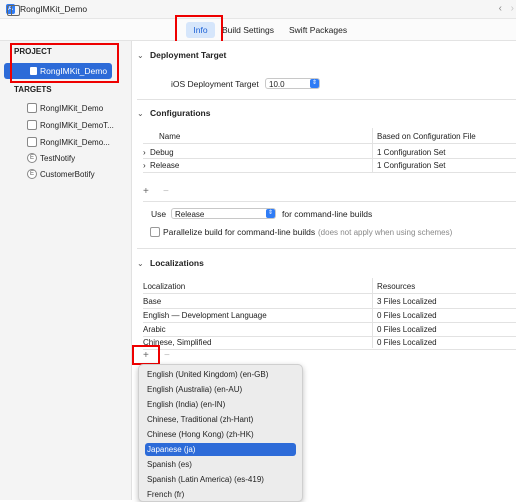 The width and height of the screenshot is (516, 502). Describe the element at coordinates (277, 84) in the screenshot. I see `deployment-target-value: 10.0` at that location.